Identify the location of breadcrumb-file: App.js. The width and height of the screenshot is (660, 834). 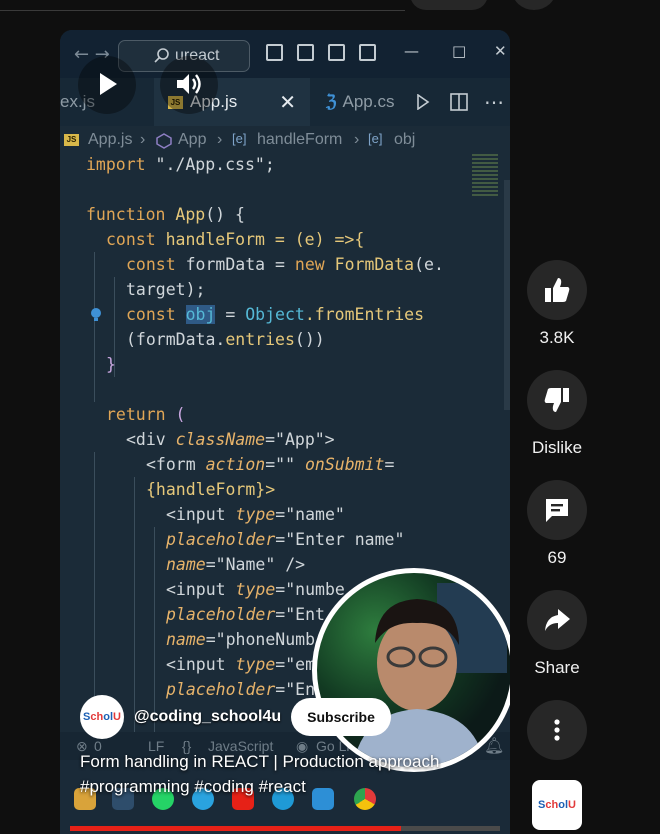
(110, 139).